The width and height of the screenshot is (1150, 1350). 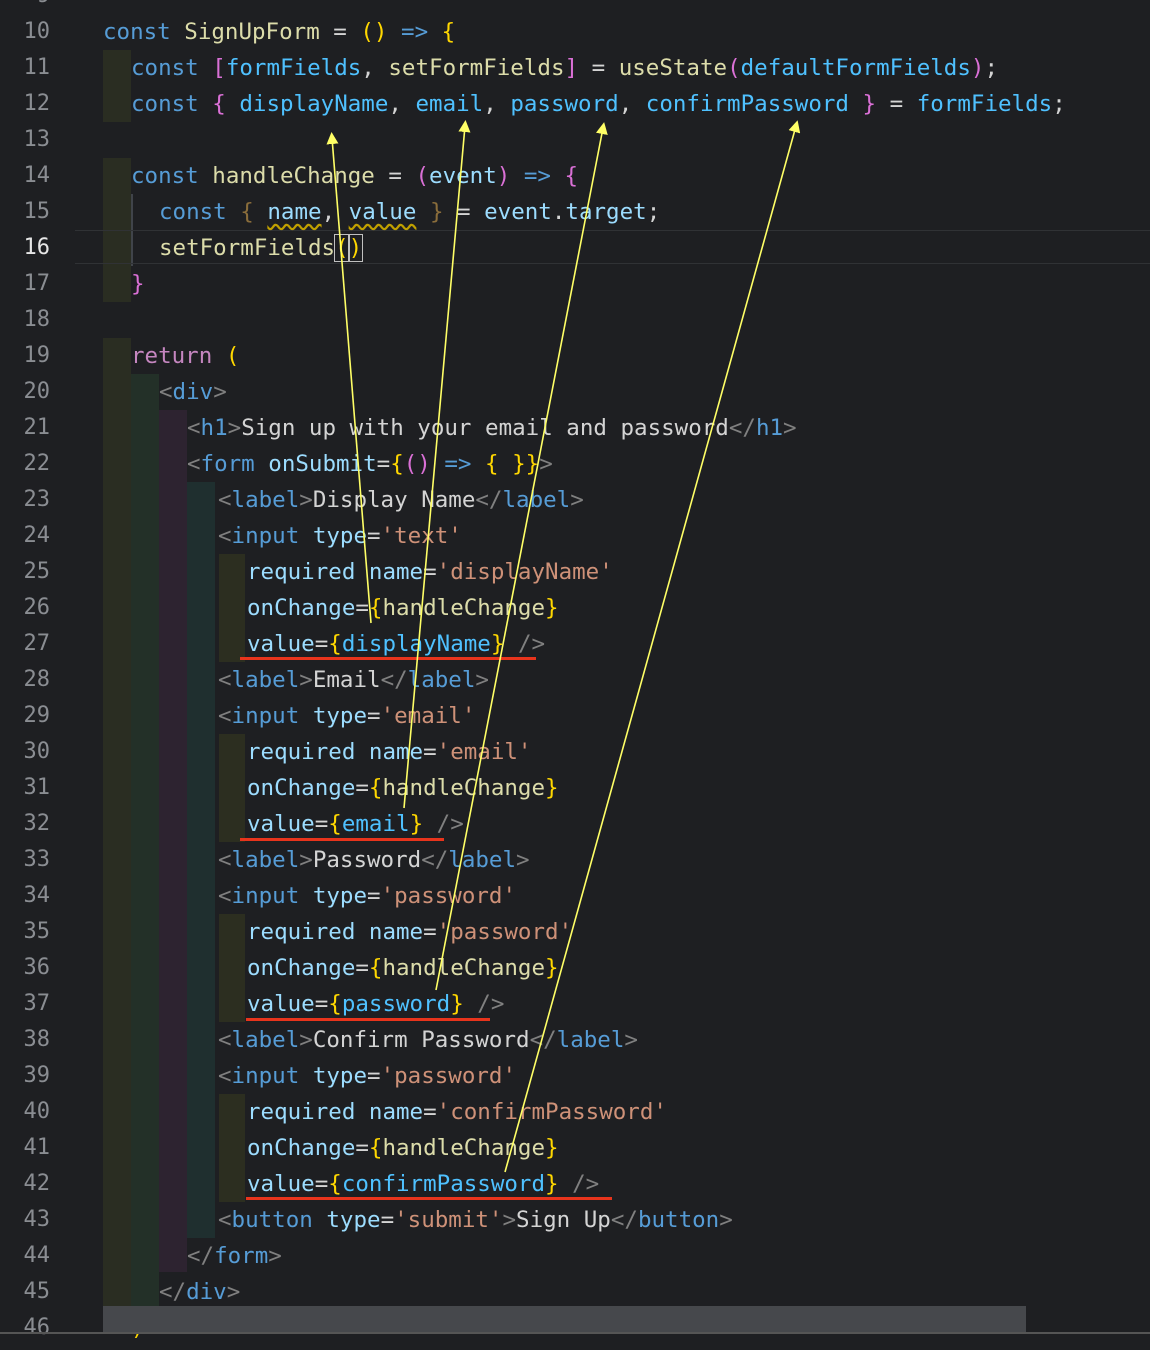 I want to click on token: 'submit', so click(x=448, y=1220).